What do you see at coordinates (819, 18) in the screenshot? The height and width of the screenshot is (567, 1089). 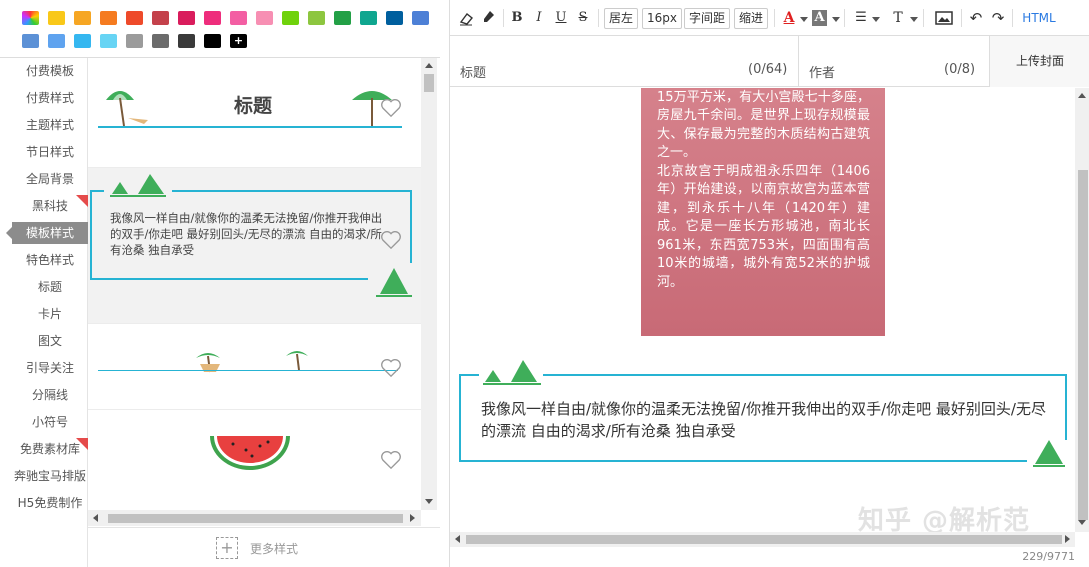 I see `background-color-button: A` at bounding box center [819, 18].